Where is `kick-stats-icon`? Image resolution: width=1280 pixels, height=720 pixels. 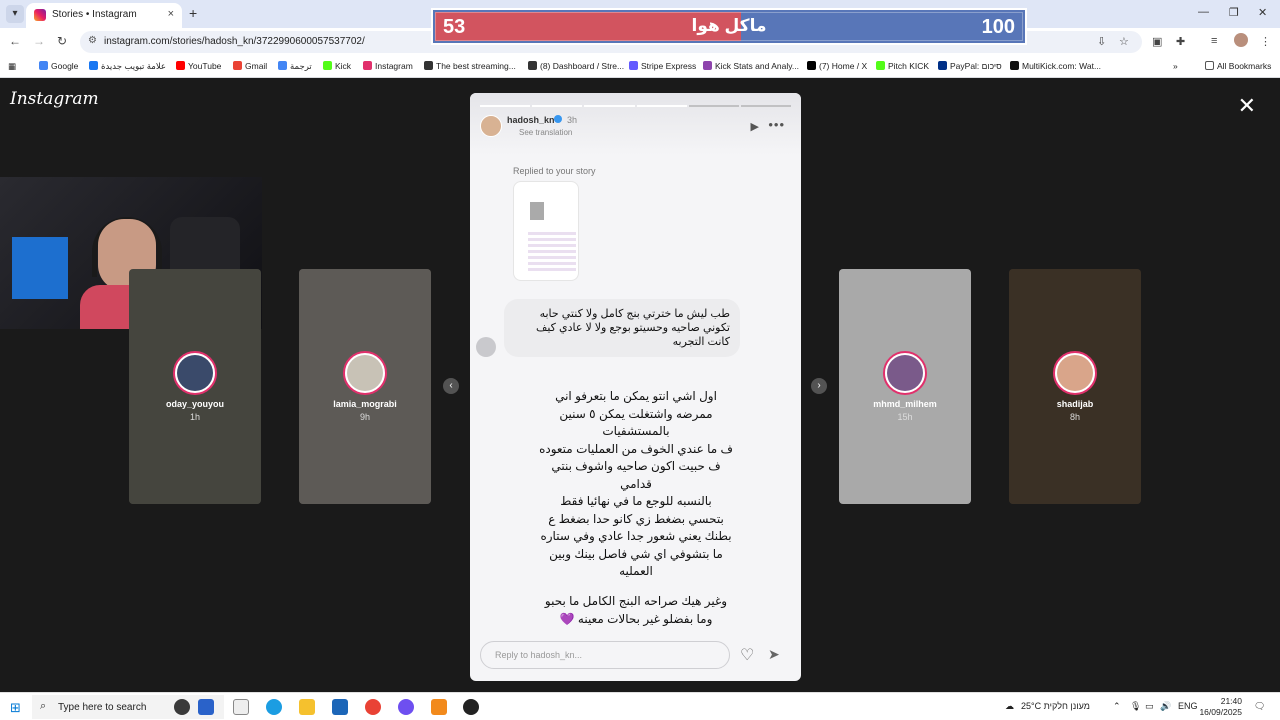
kick-stats-icon is located at coordinates (707, 65).